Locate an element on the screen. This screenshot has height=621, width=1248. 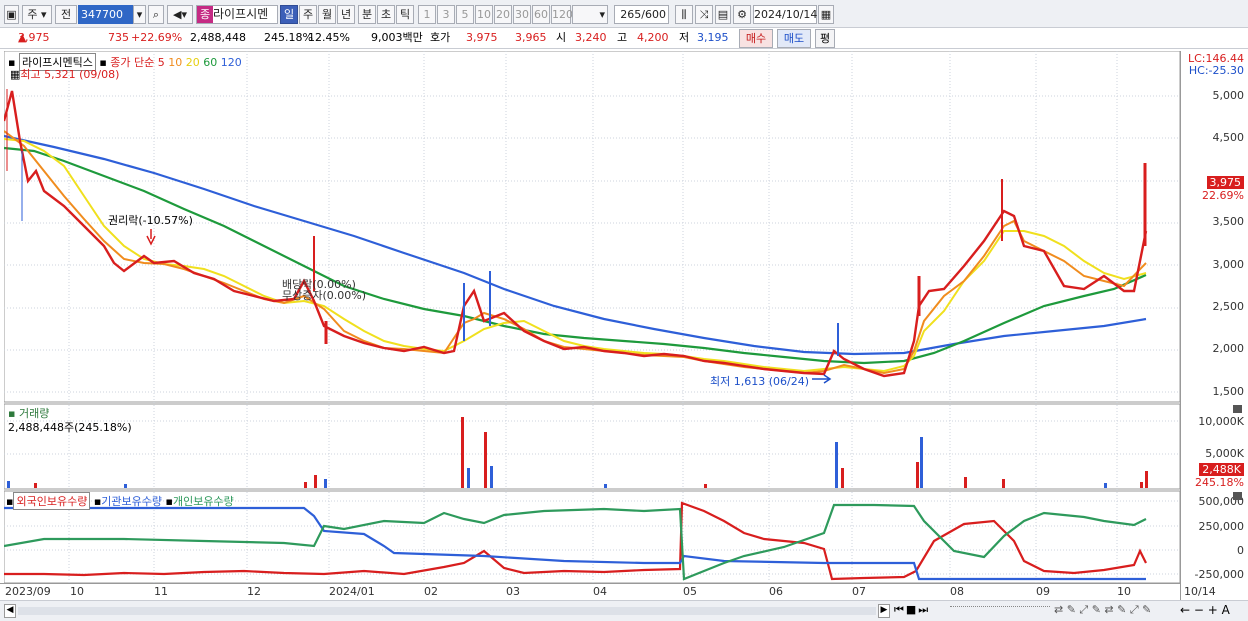
x-label: 2024/01 is located at coordinates (352, 591).